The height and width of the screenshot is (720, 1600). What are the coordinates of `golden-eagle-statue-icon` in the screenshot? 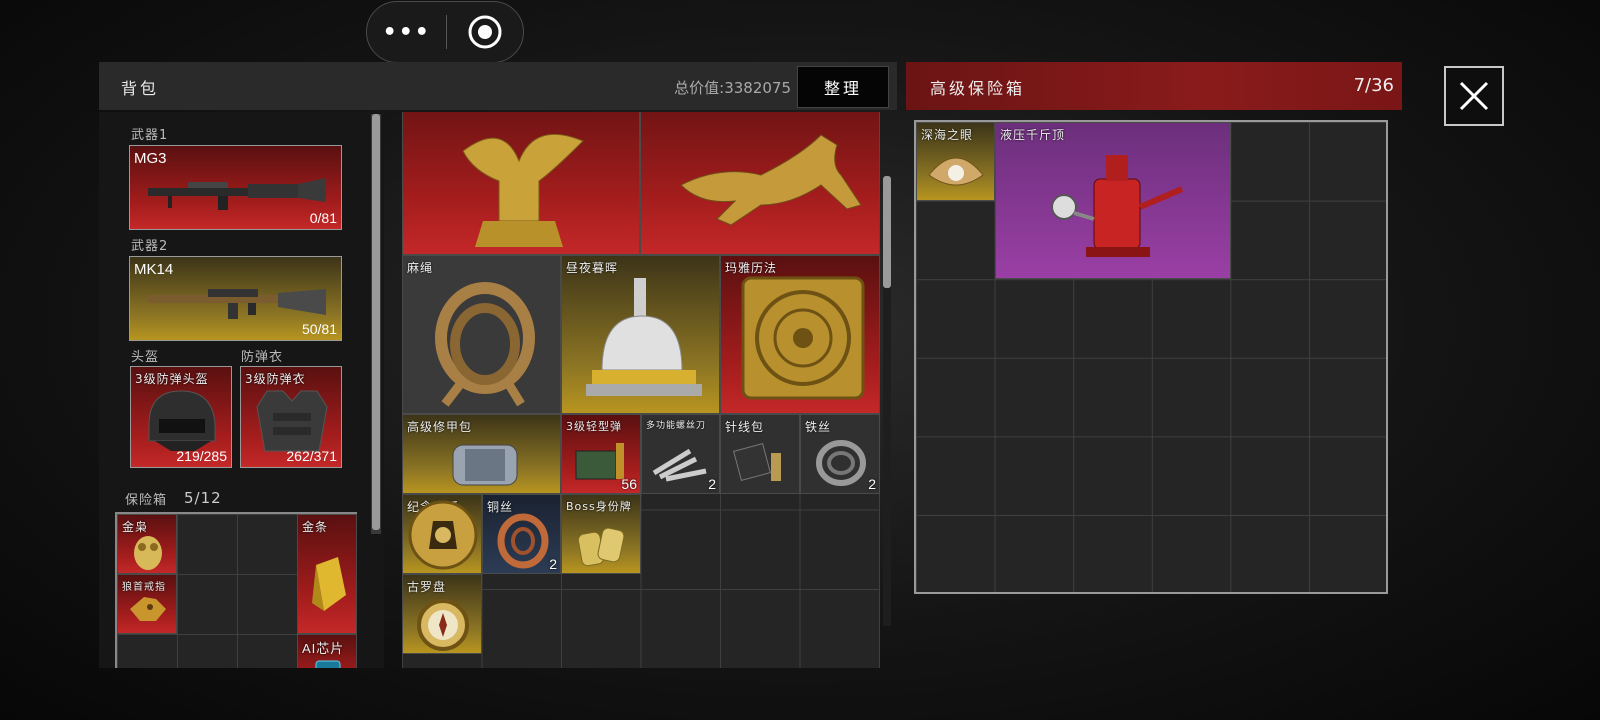 It's located at (523, 190).